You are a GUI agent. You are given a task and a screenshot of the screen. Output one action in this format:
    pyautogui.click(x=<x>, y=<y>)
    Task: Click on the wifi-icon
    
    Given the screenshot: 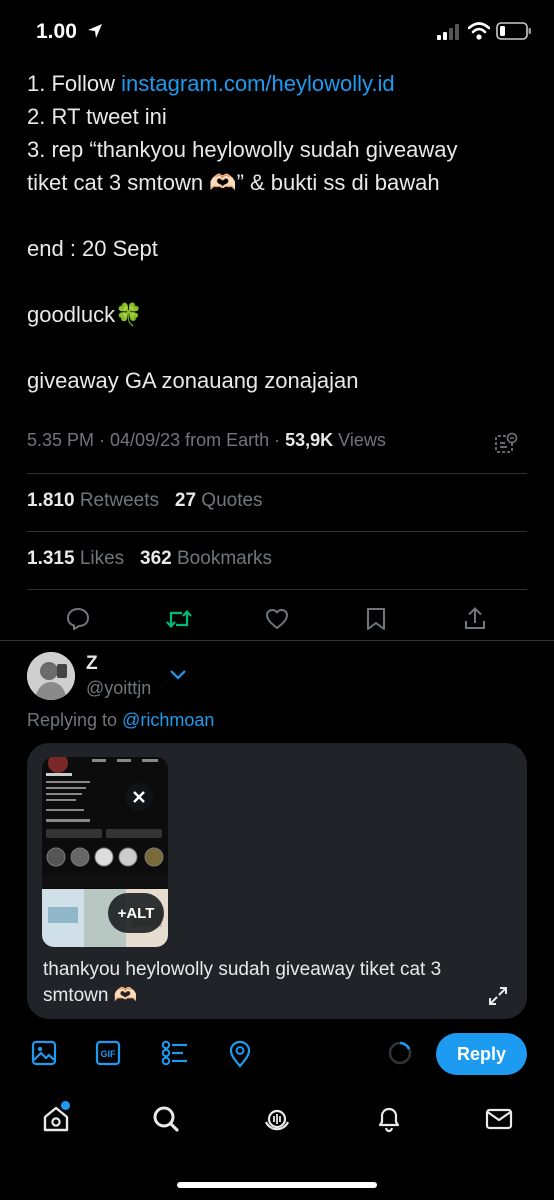 What is the action you would take?
    pyautogui.click(x=479, y=31)
    